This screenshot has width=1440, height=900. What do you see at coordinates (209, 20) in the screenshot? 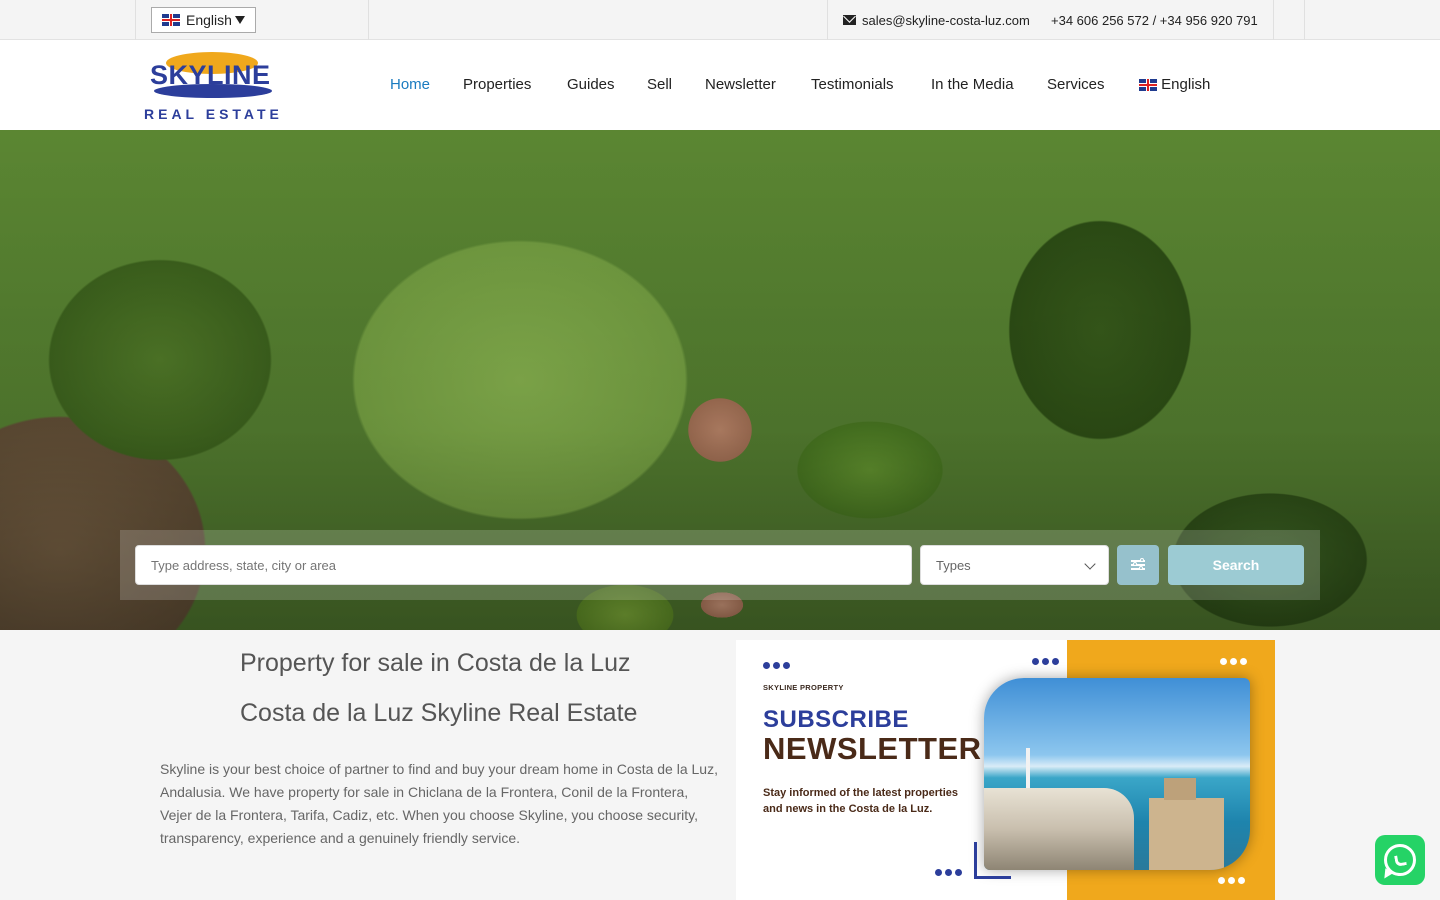
I see `language-select-label: English` at bounding box center [209, 20].